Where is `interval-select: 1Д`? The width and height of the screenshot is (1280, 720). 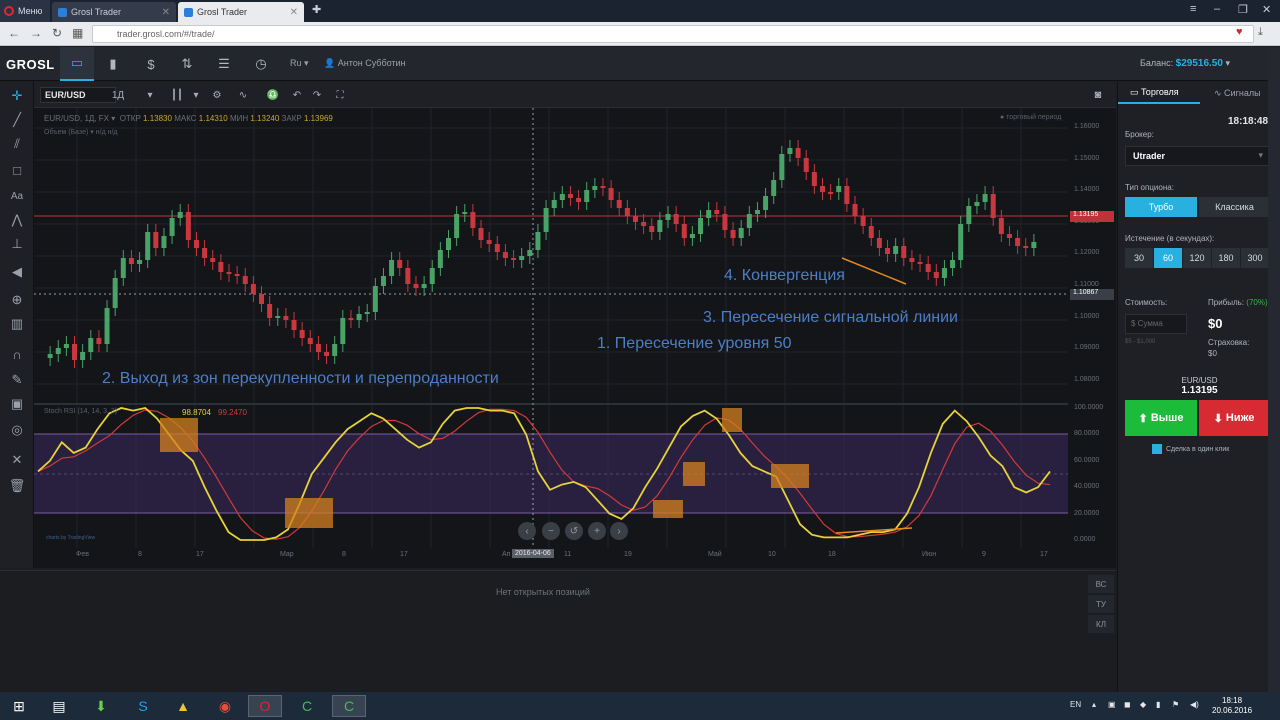 interval-select: 1Д is located at coordinates (118, 95).